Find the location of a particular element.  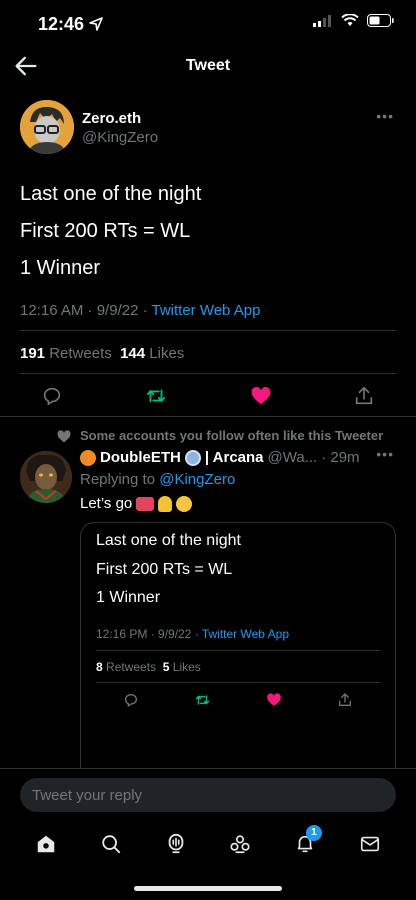

tab-communities is located at coordinates (240, 844).